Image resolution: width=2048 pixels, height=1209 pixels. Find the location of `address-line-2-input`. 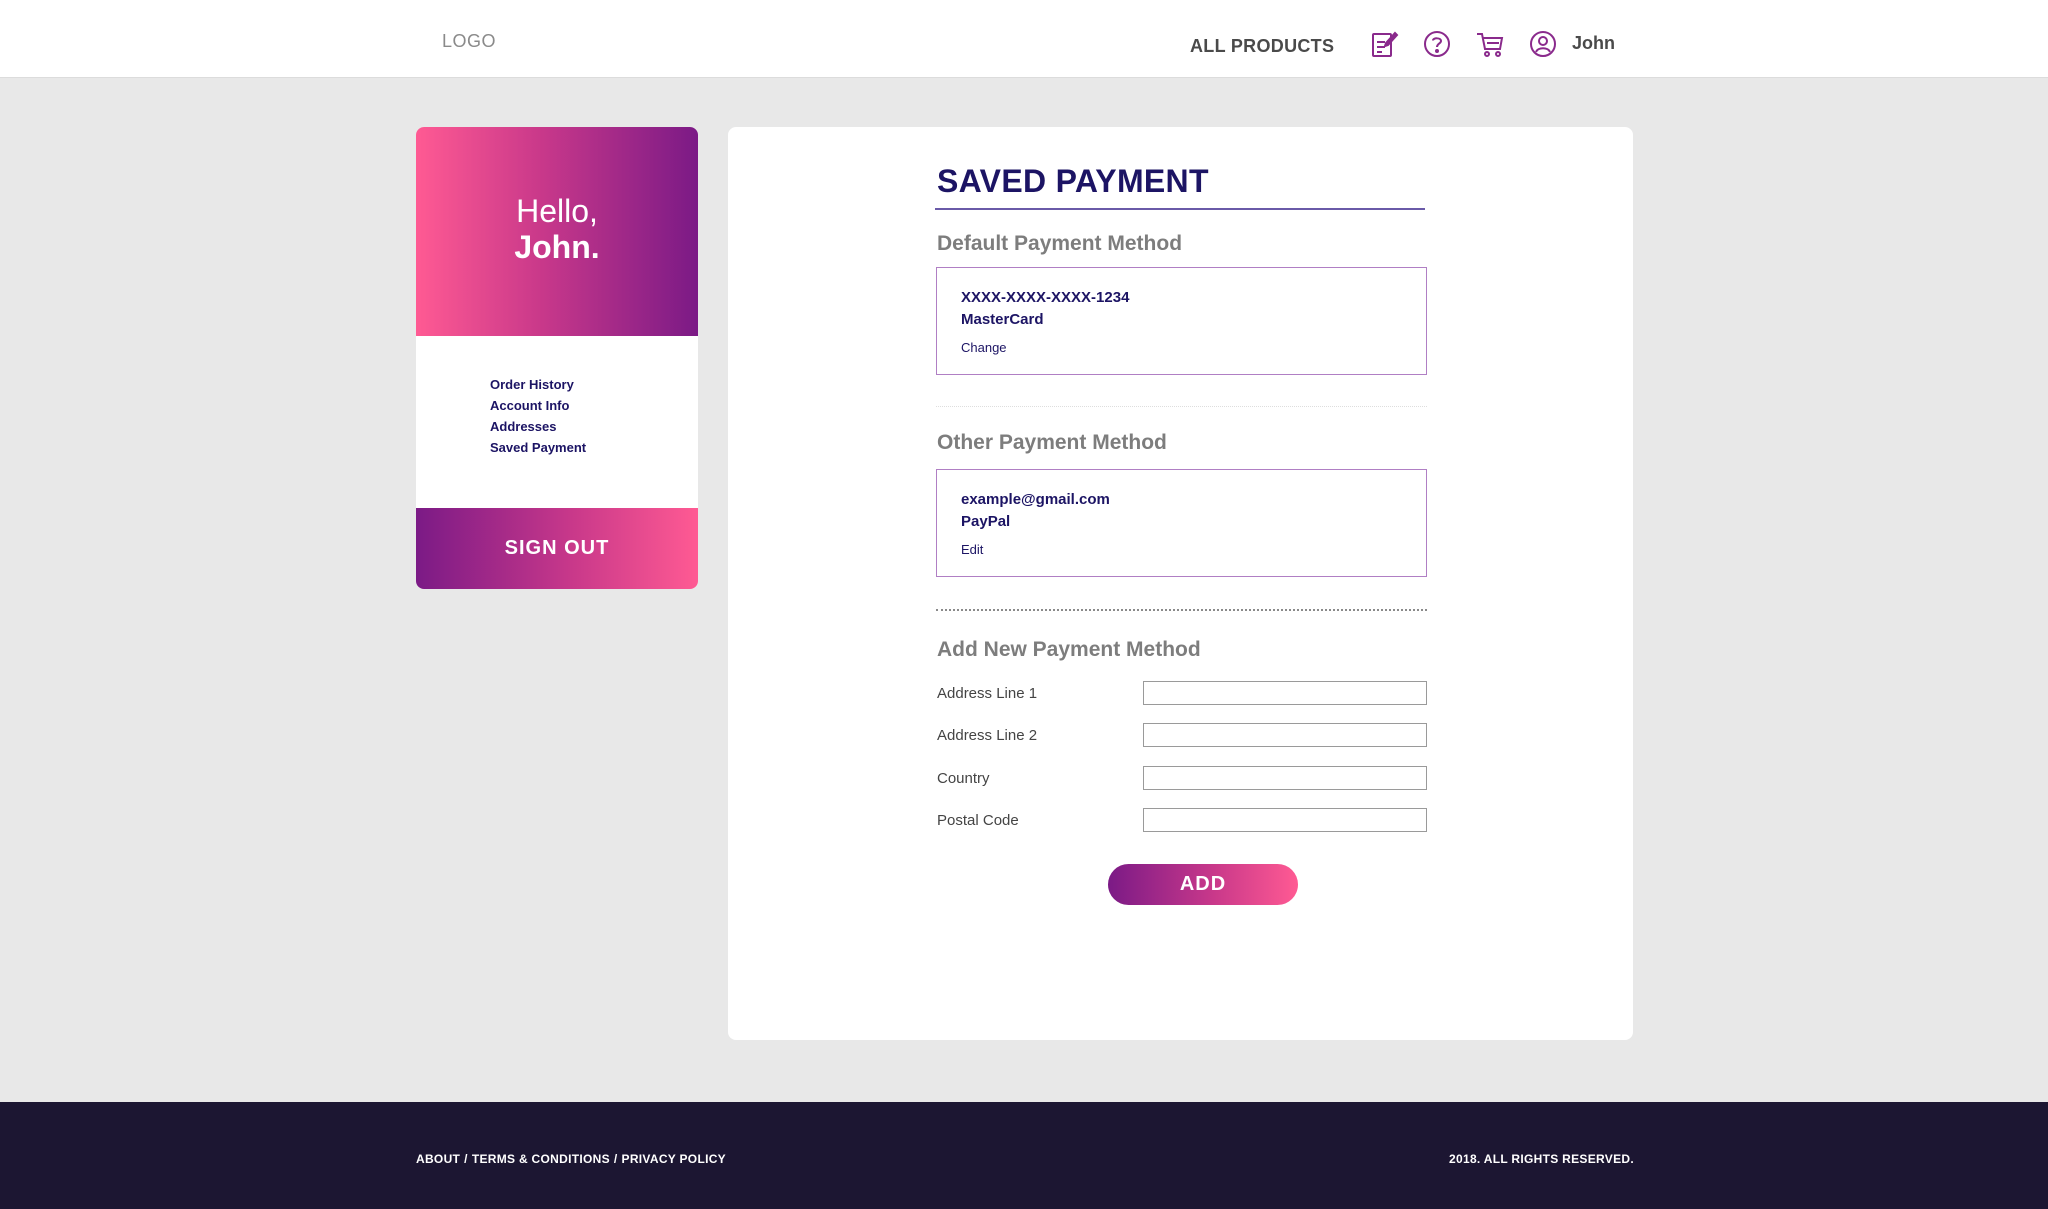

address-line-2-input is located at coordinates (1285, 735).